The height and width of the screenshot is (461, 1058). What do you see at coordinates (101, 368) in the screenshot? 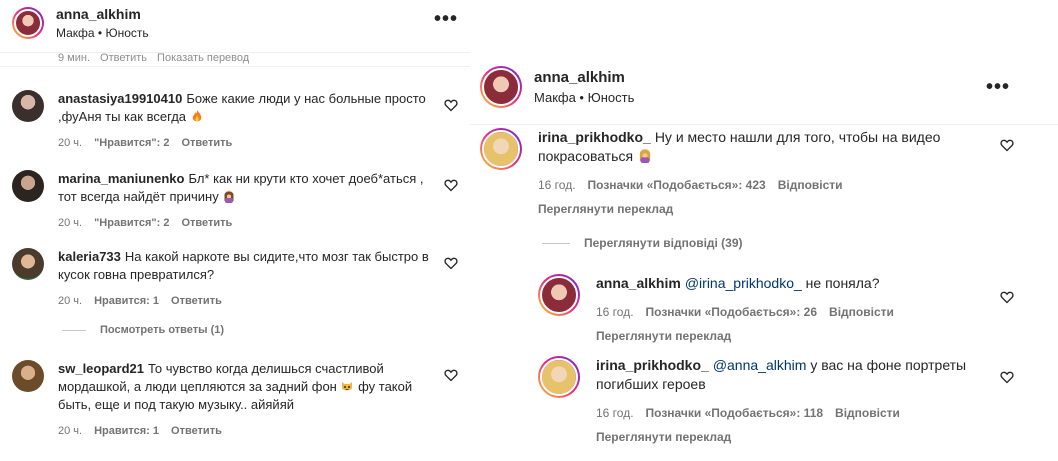
I see `comment-username: sw_leopard21` at bounding box center [101, 368].